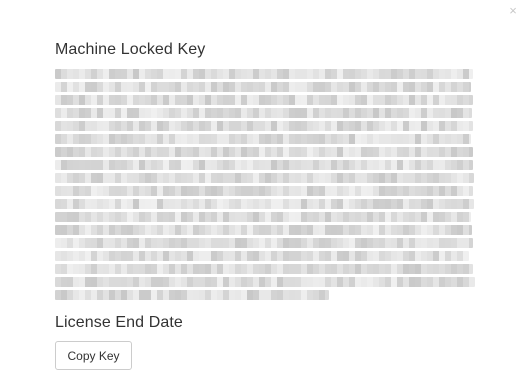  I want to click on copy-key-button: Copy Key, so click(93, 355).